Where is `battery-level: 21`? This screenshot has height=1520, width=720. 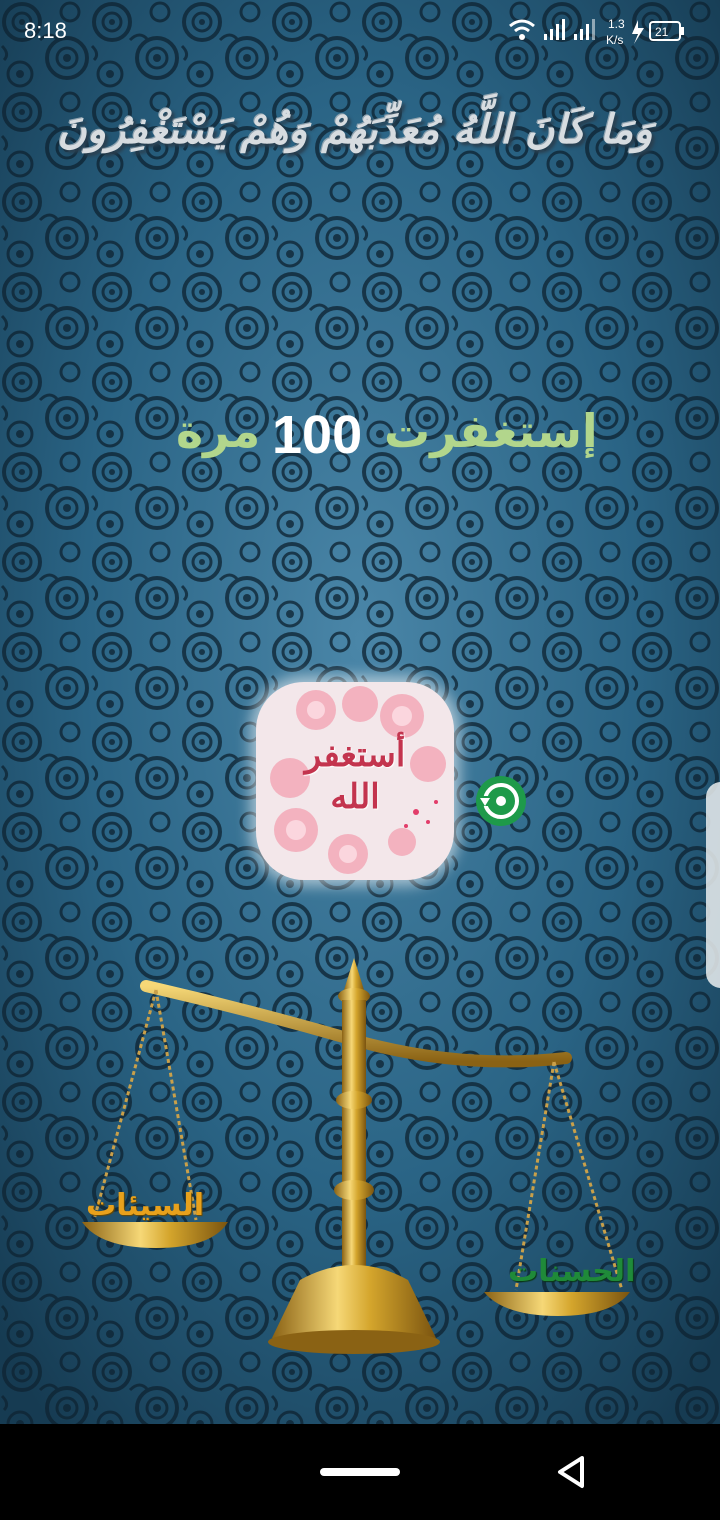
battery-level: 21 is located at coordinates (662, 32).